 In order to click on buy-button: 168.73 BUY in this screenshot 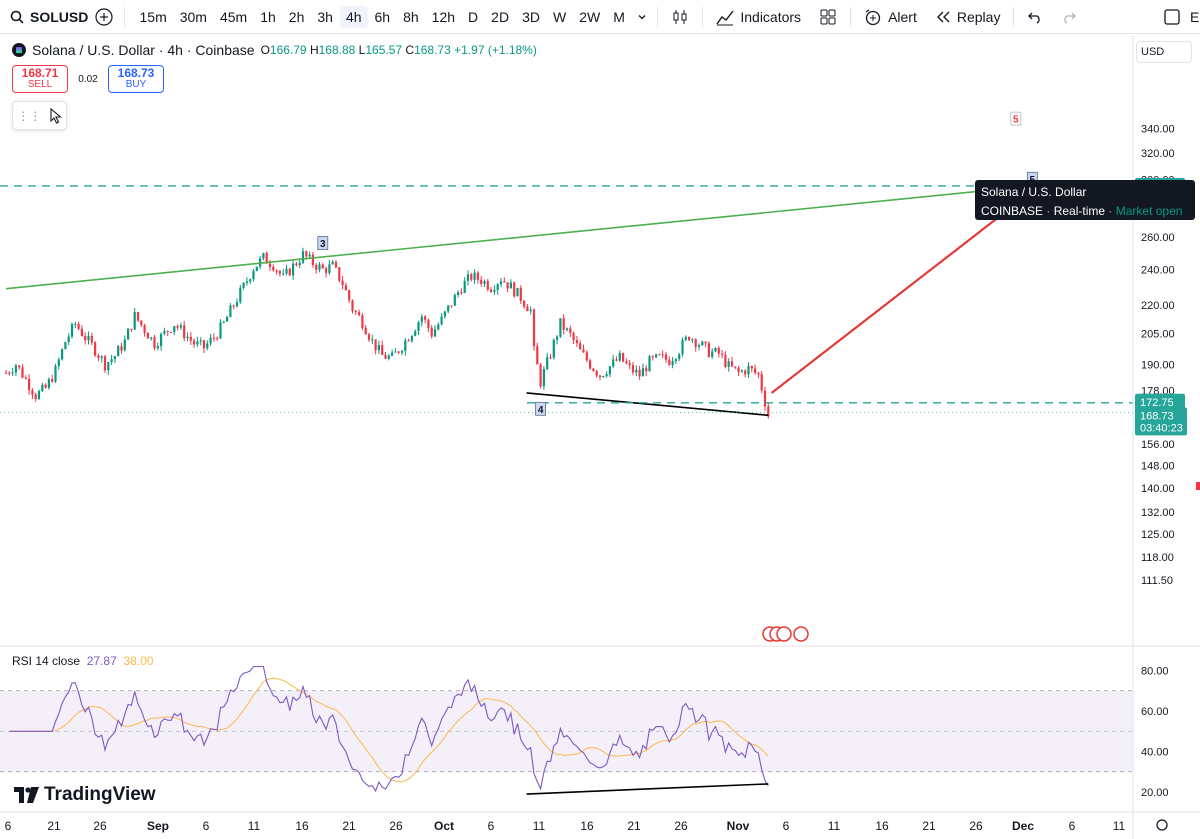, I will do `click(136, 79)`.